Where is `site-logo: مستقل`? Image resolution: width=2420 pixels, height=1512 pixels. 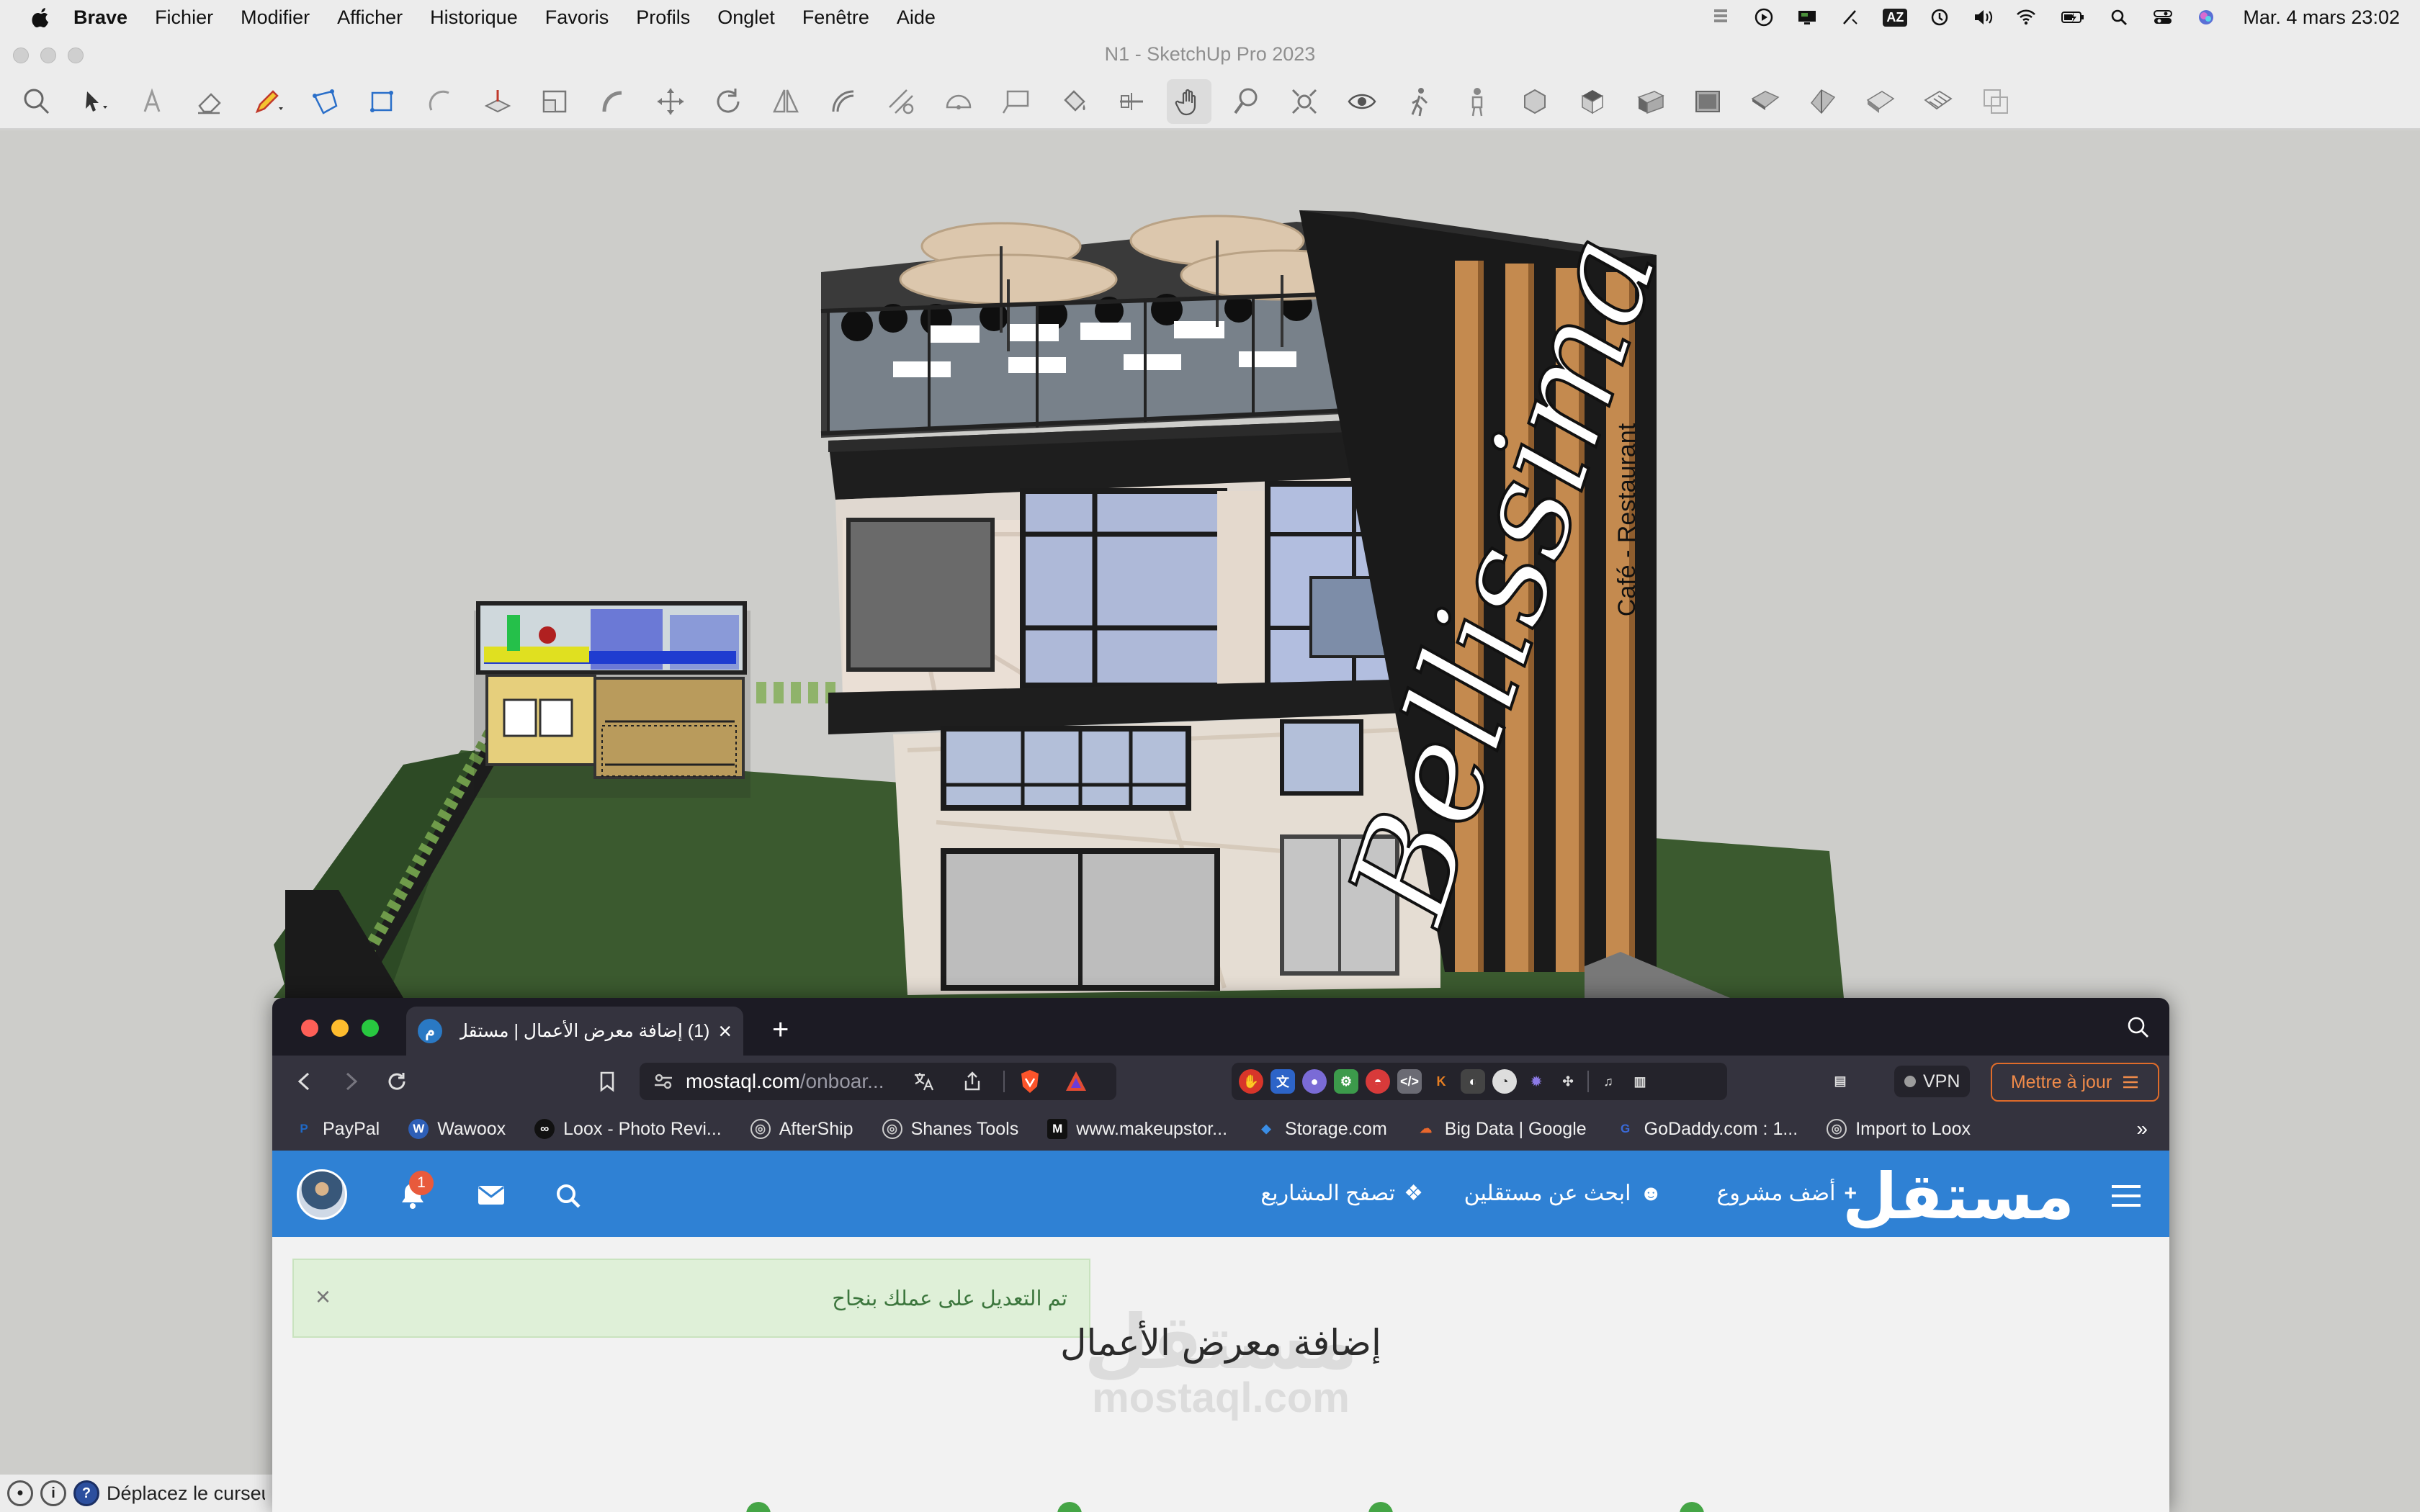 site-logo: مستقل is located at coordinates (1959, 1196).